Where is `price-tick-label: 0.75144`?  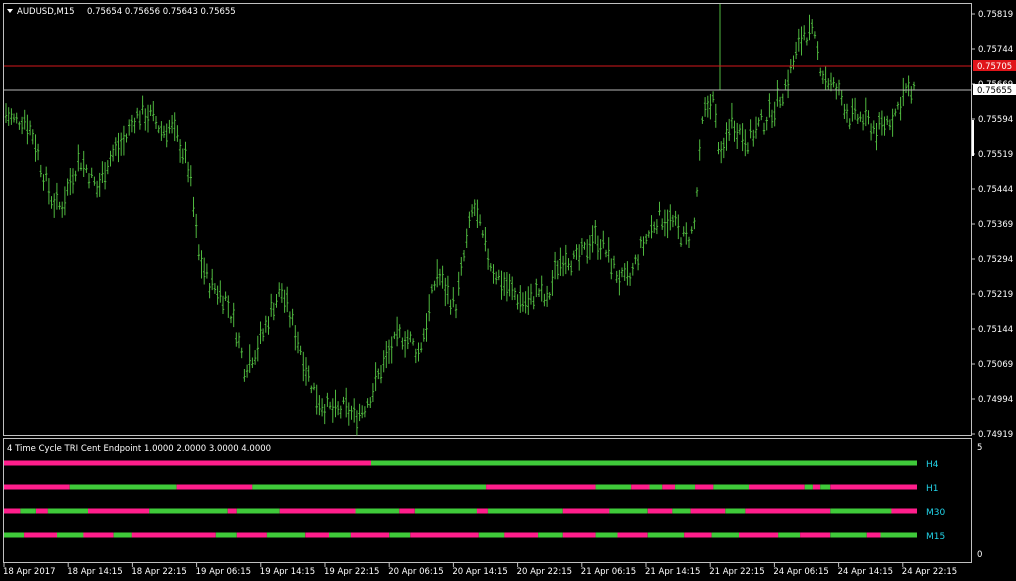
price-tick-label: 0.75144 is located at coordinates (995, 330).